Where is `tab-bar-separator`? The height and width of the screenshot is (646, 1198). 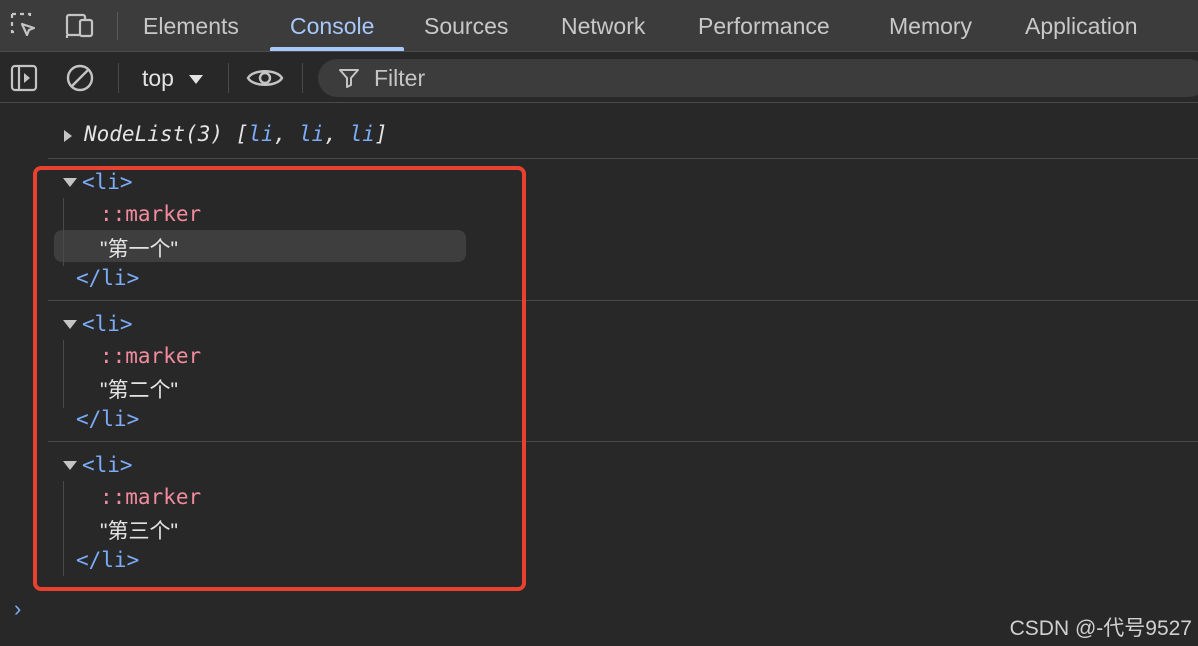
tab-bar-separator is located at coordinates (117, 26).